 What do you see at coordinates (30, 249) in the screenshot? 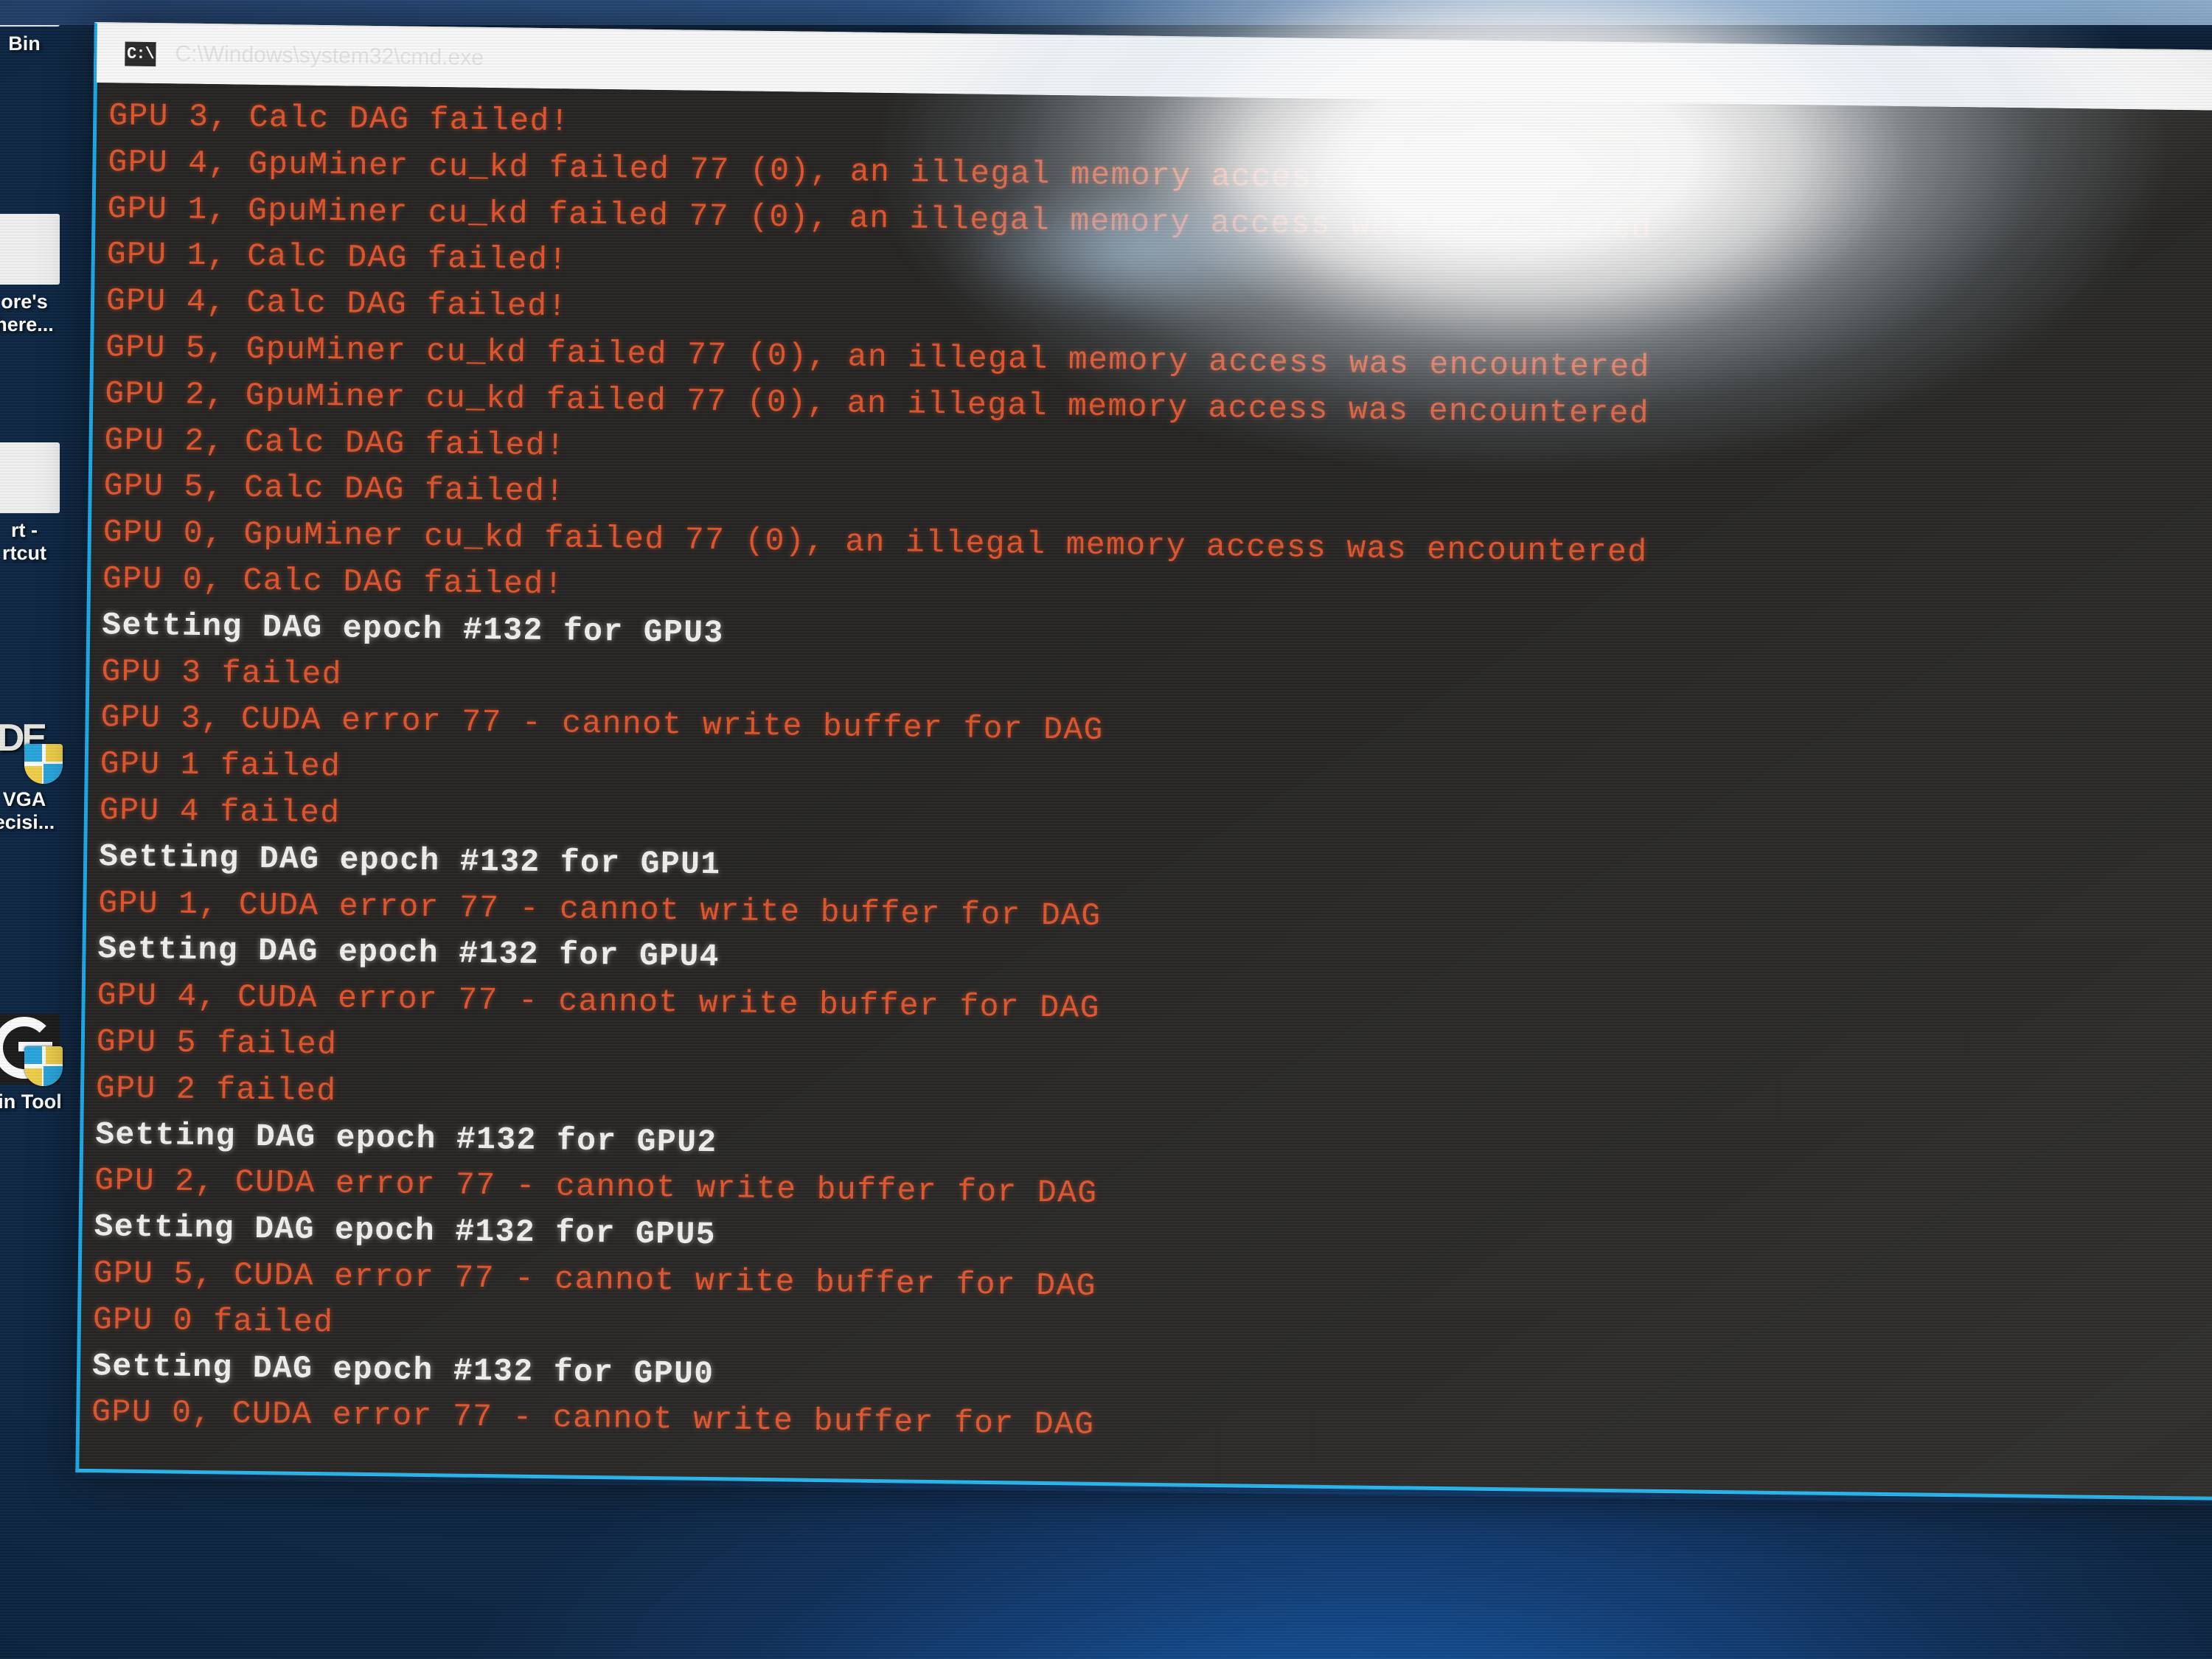
I see `text-note-icon` at bounding box center [30, 249].